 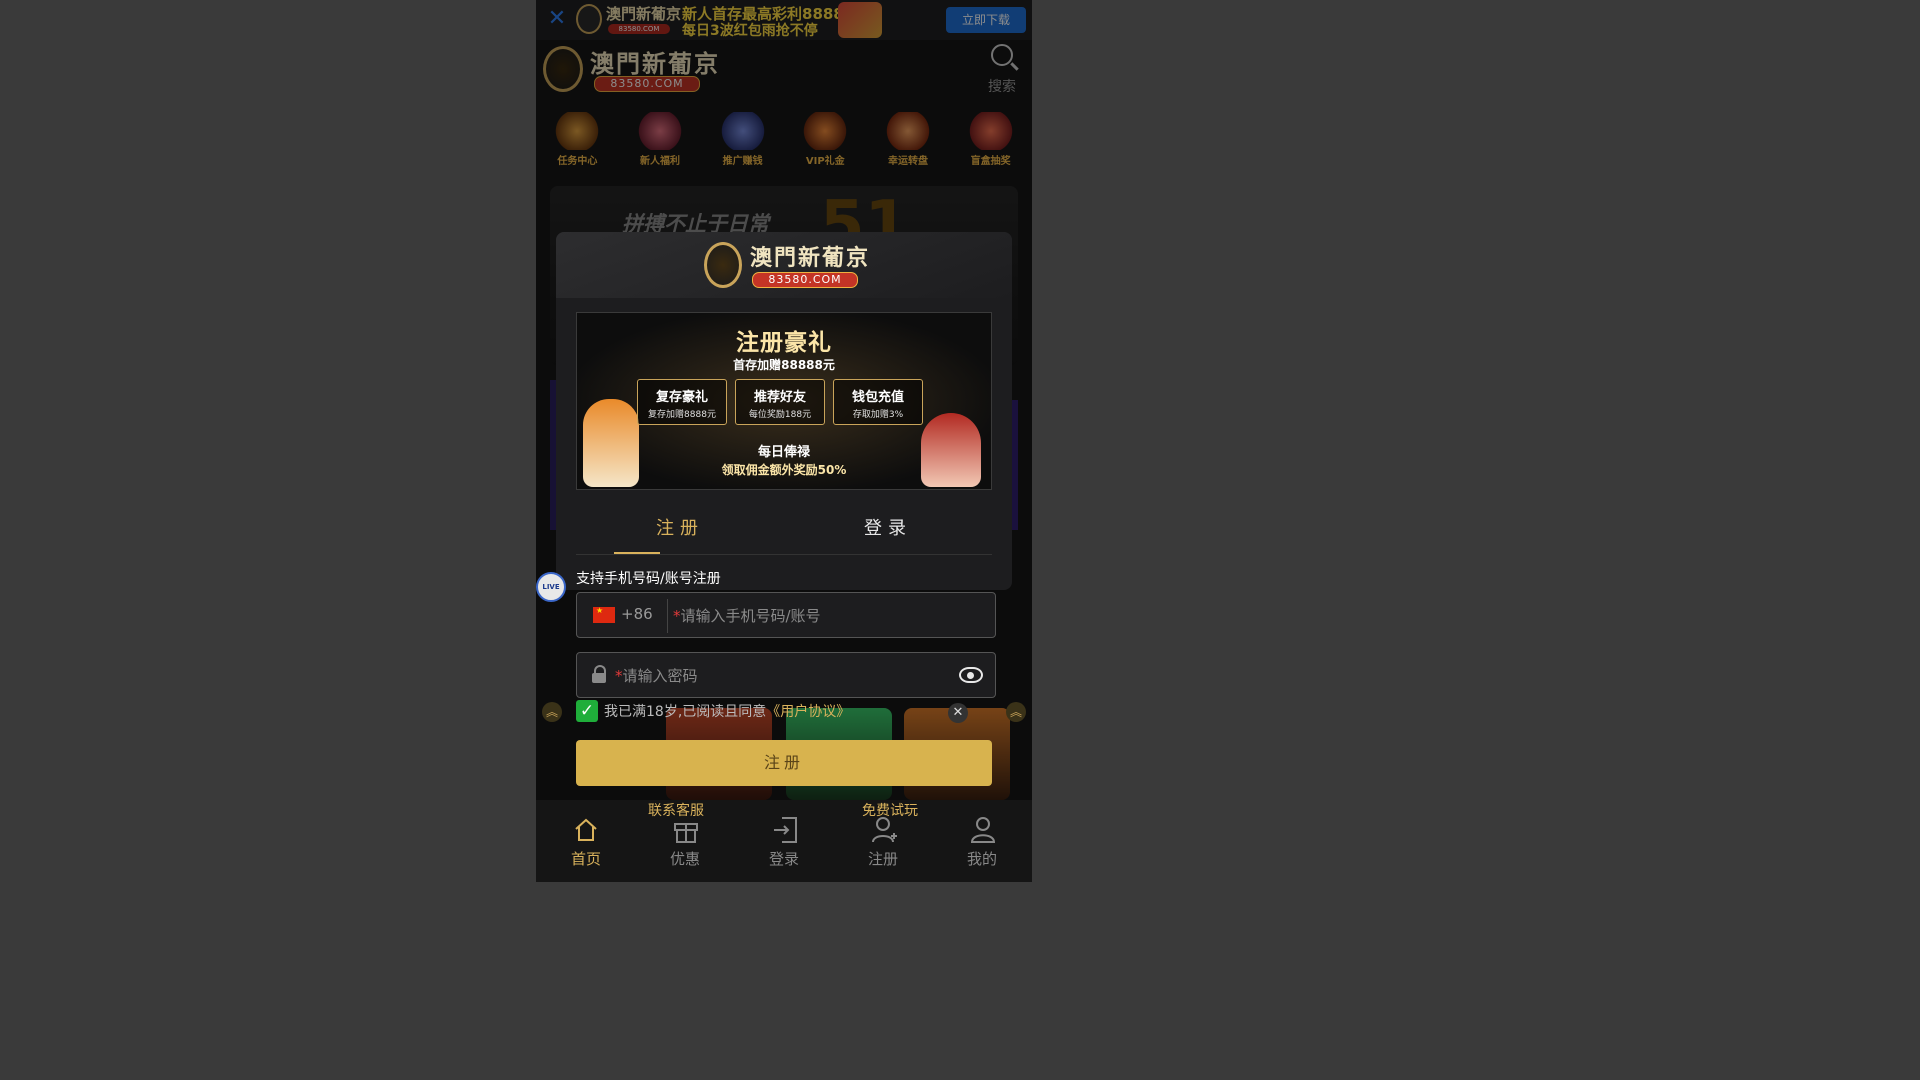 I want to click on register-submit-button: 注册, so click(x=784, y=763).